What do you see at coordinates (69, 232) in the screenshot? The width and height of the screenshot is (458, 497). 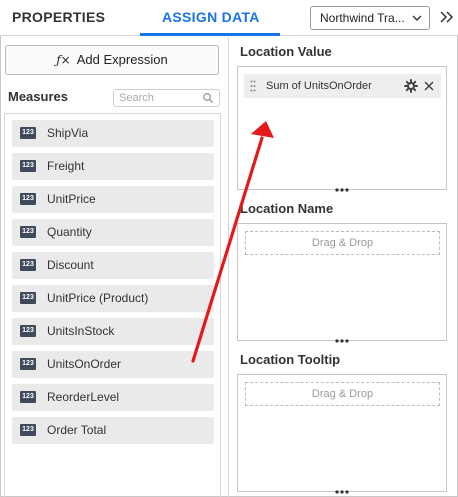 I see `measure-label: Quantity` at bounding box center [69, 232].